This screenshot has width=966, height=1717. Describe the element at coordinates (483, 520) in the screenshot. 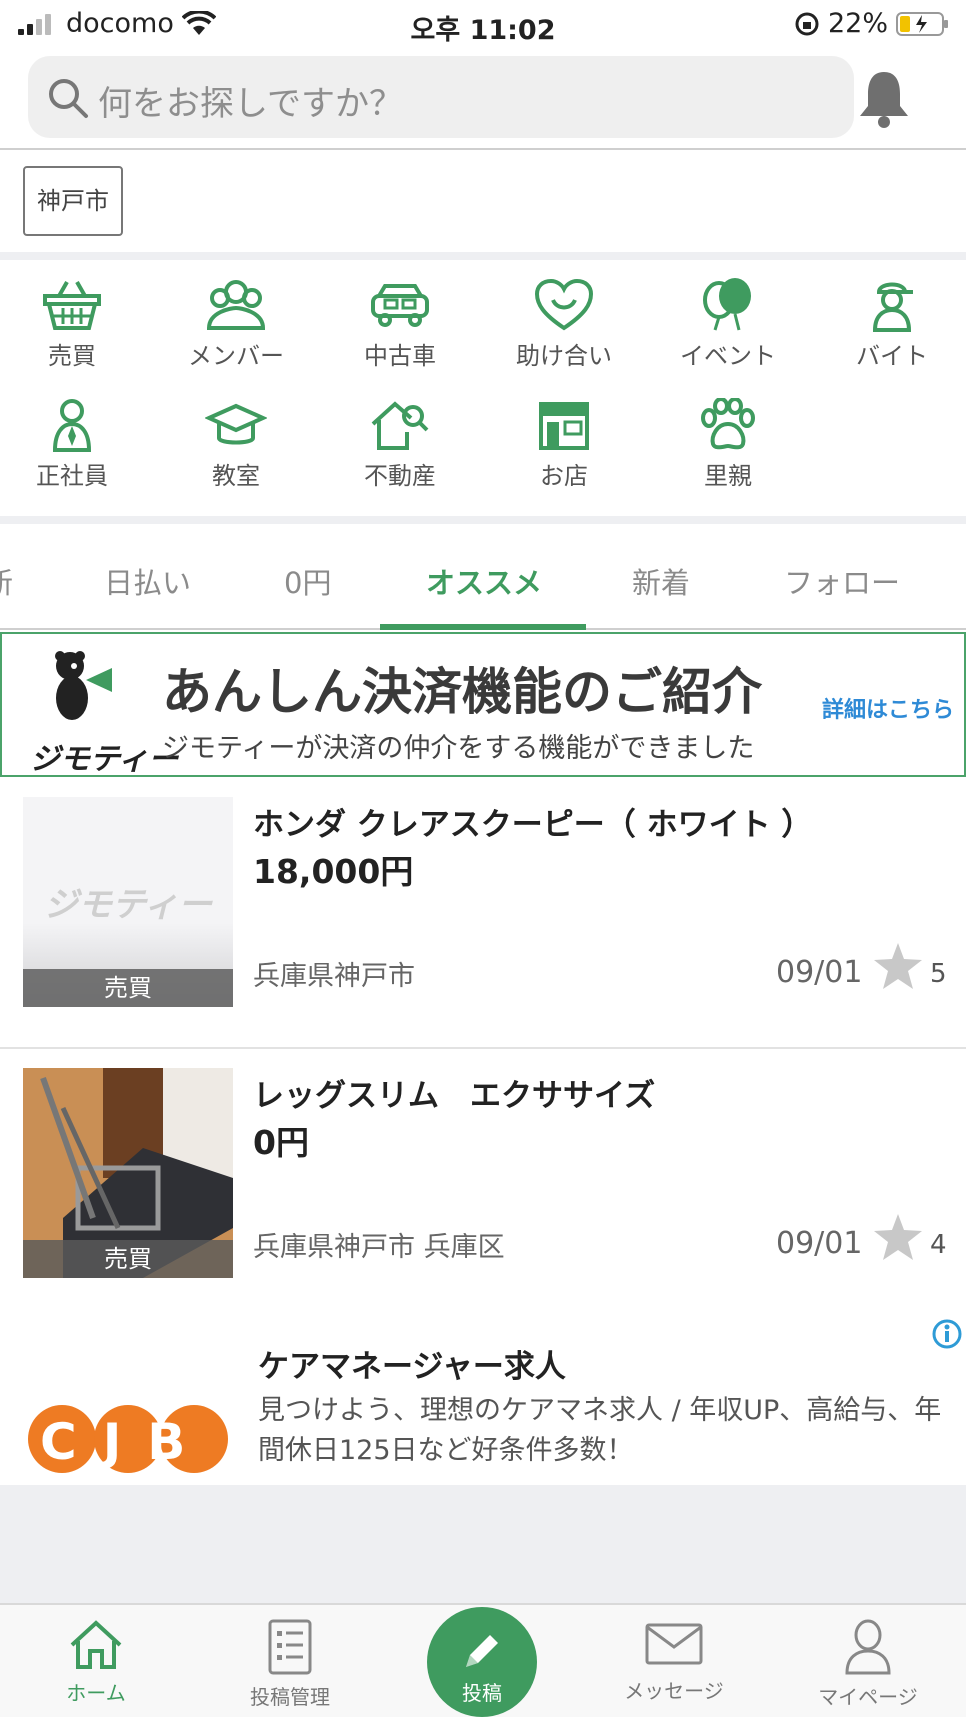

I see `section-divider` at that location.